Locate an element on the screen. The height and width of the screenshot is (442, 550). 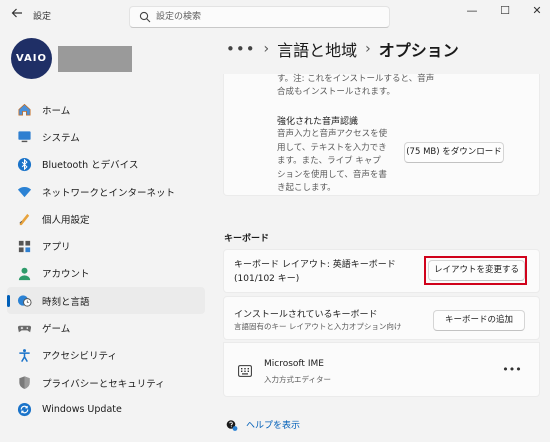
sidebar-item-privacy: プライバシーとセキュリティ is located at coordinates (106, 382).